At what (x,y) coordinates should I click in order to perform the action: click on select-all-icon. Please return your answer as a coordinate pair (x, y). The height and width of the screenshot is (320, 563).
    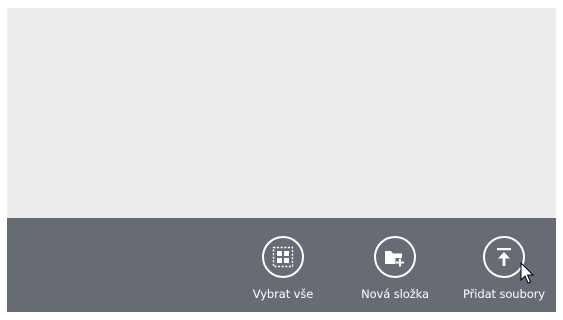
    Looking at the image, I should click on (283, 257).